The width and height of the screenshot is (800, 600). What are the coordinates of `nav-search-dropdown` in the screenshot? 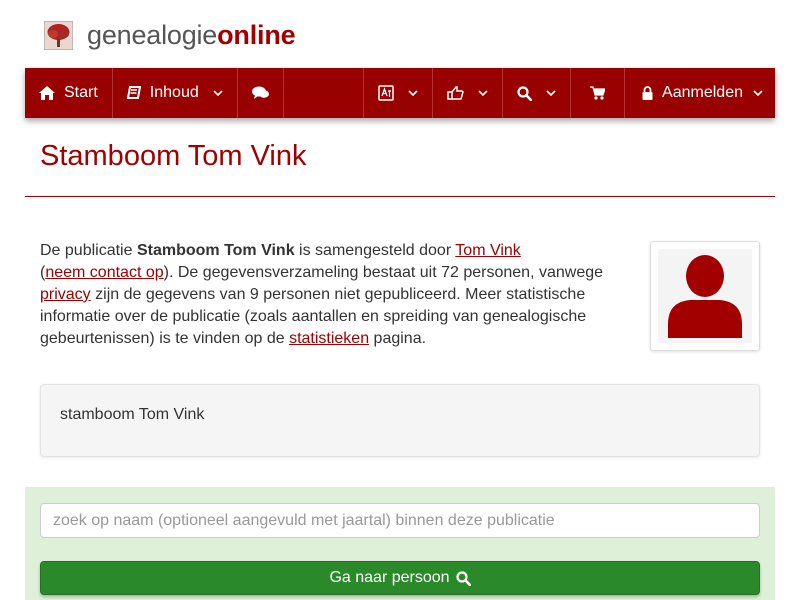 It's located at (537, 93).